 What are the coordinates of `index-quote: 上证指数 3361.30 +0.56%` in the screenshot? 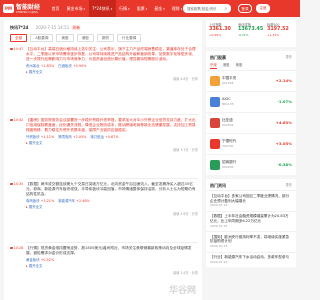 It's located at (223, 30).